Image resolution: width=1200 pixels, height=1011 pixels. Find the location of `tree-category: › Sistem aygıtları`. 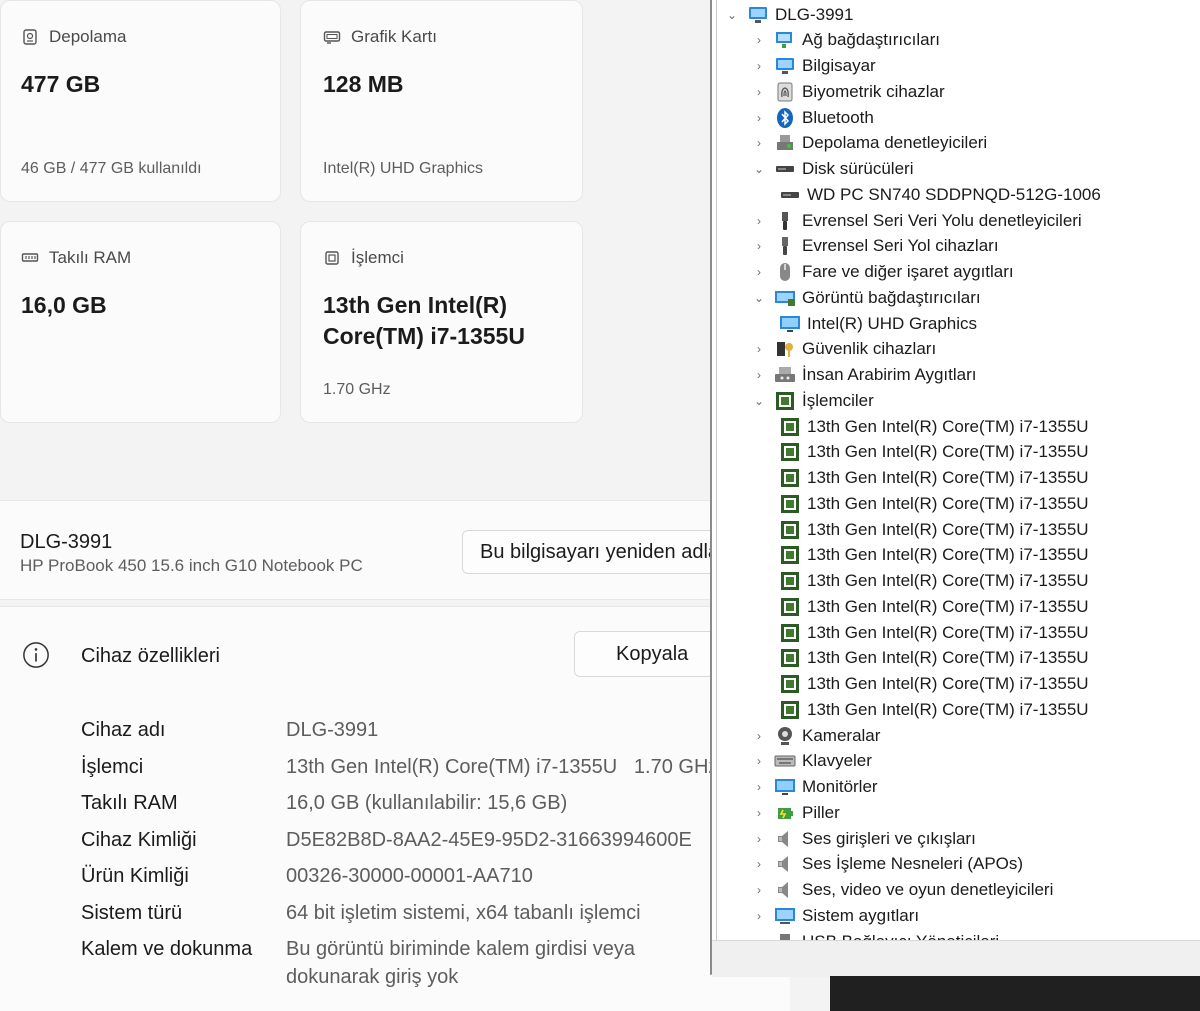

tree-category: › Sistem aygıtları is located at coordinates (835, 915).